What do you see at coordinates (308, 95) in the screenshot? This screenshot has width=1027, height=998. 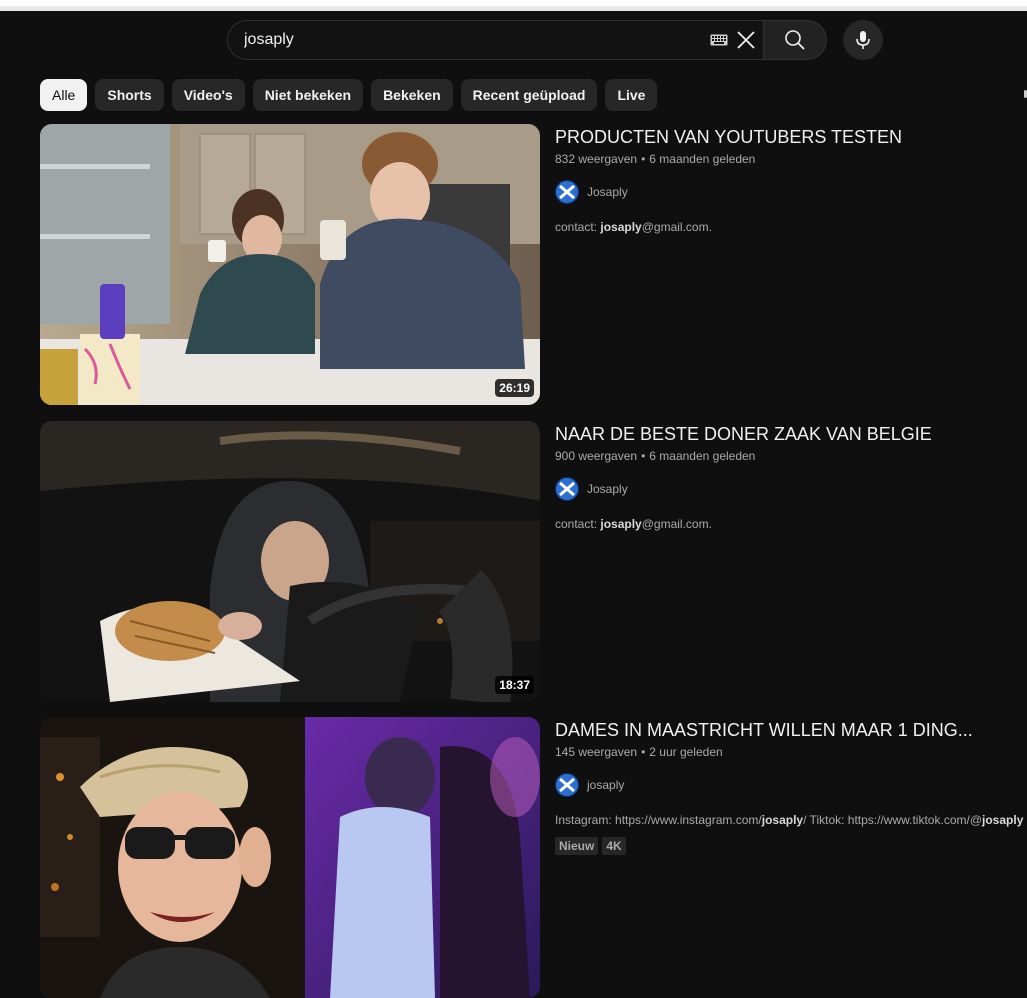 I see `chip-unwatched: Niet bekeken` at bounding box center [308, 95].